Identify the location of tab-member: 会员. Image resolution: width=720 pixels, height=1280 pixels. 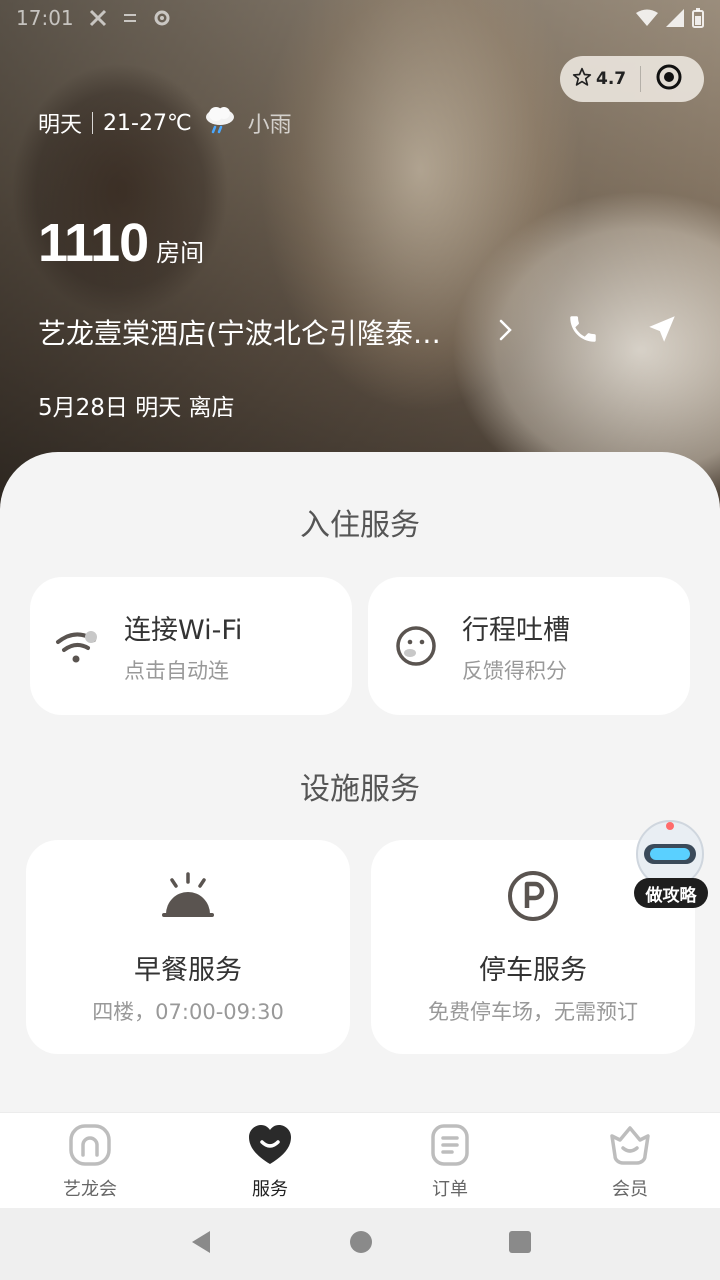
(630, 1160).